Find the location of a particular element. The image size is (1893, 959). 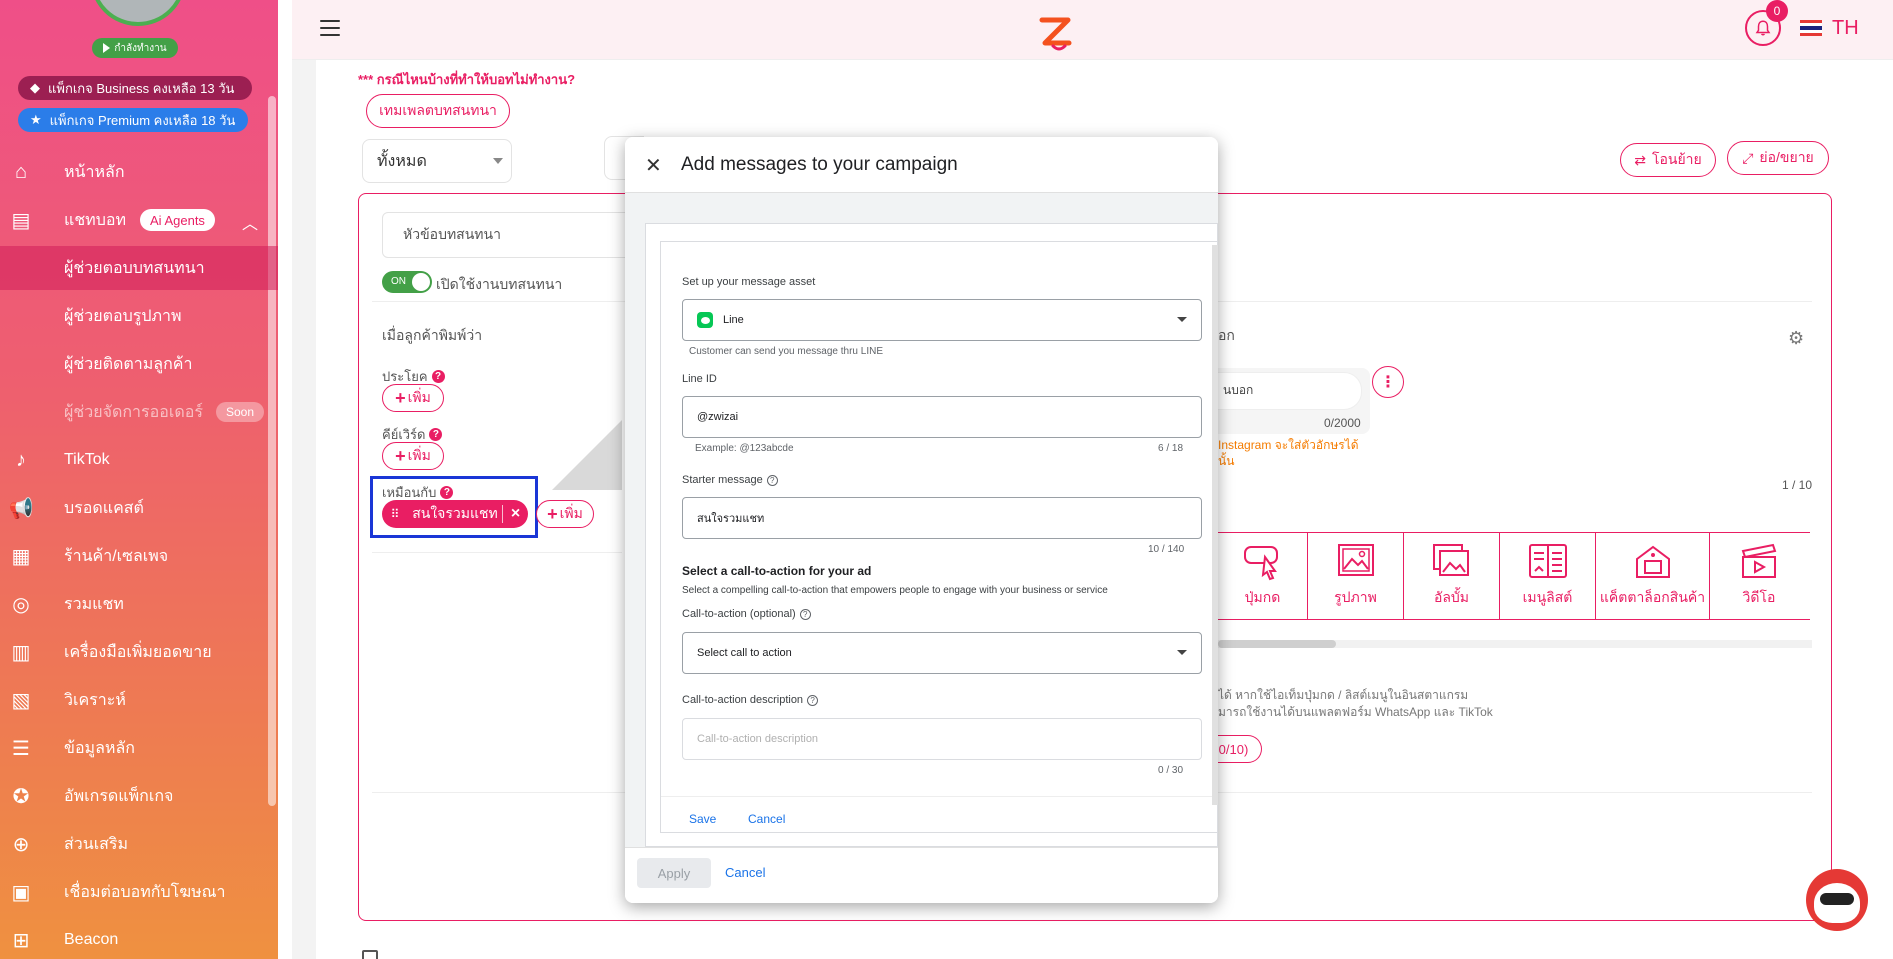

hamburger-menu-icon is located at coordinates (330, 28).